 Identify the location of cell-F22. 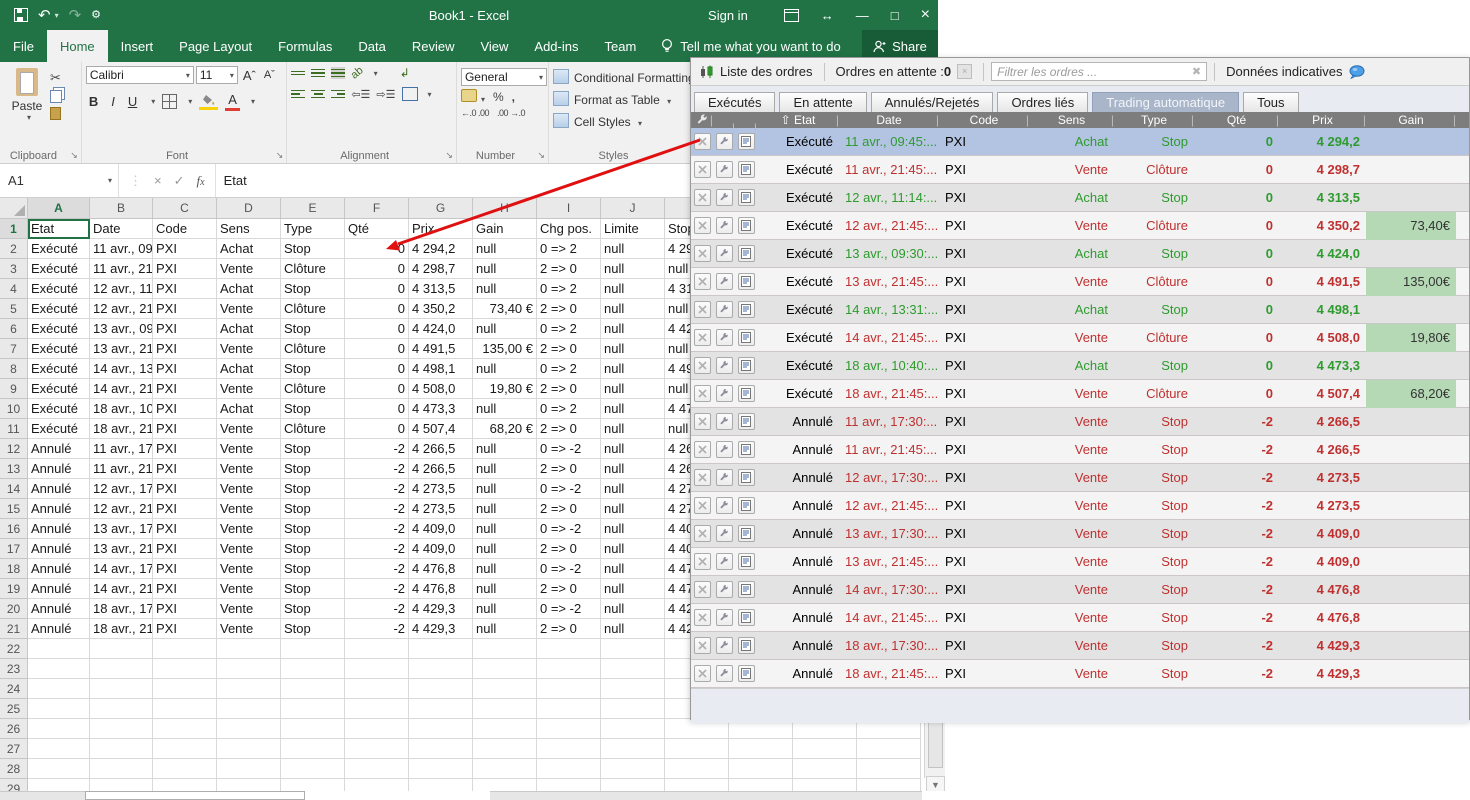
(377, 649).